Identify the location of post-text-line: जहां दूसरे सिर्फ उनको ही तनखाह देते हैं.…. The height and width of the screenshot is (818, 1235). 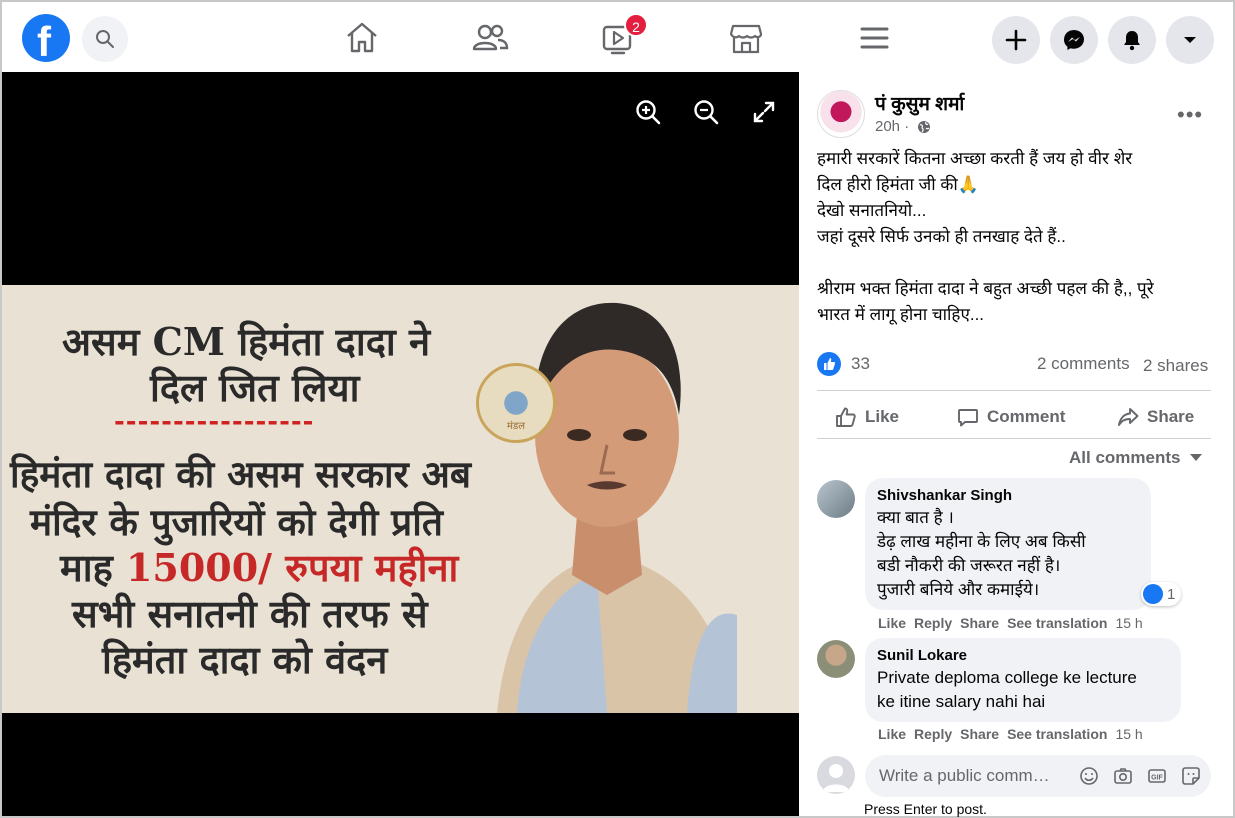
(941, 236).